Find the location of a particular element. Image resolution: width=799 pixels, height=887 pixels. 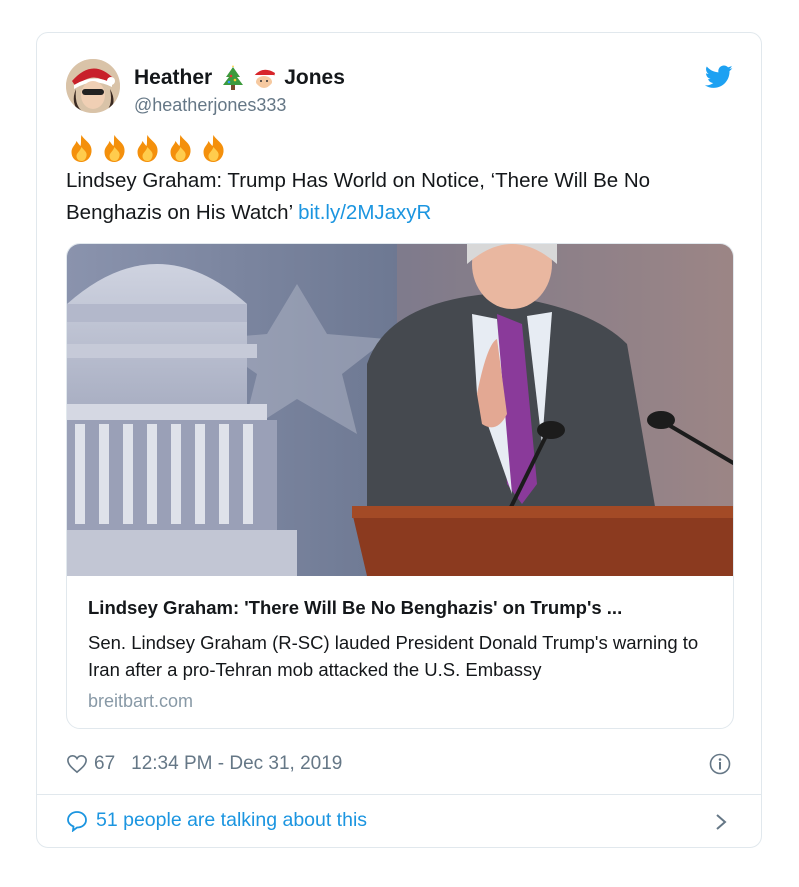

author-last-name: Jones is located at coordinates (314, 77).